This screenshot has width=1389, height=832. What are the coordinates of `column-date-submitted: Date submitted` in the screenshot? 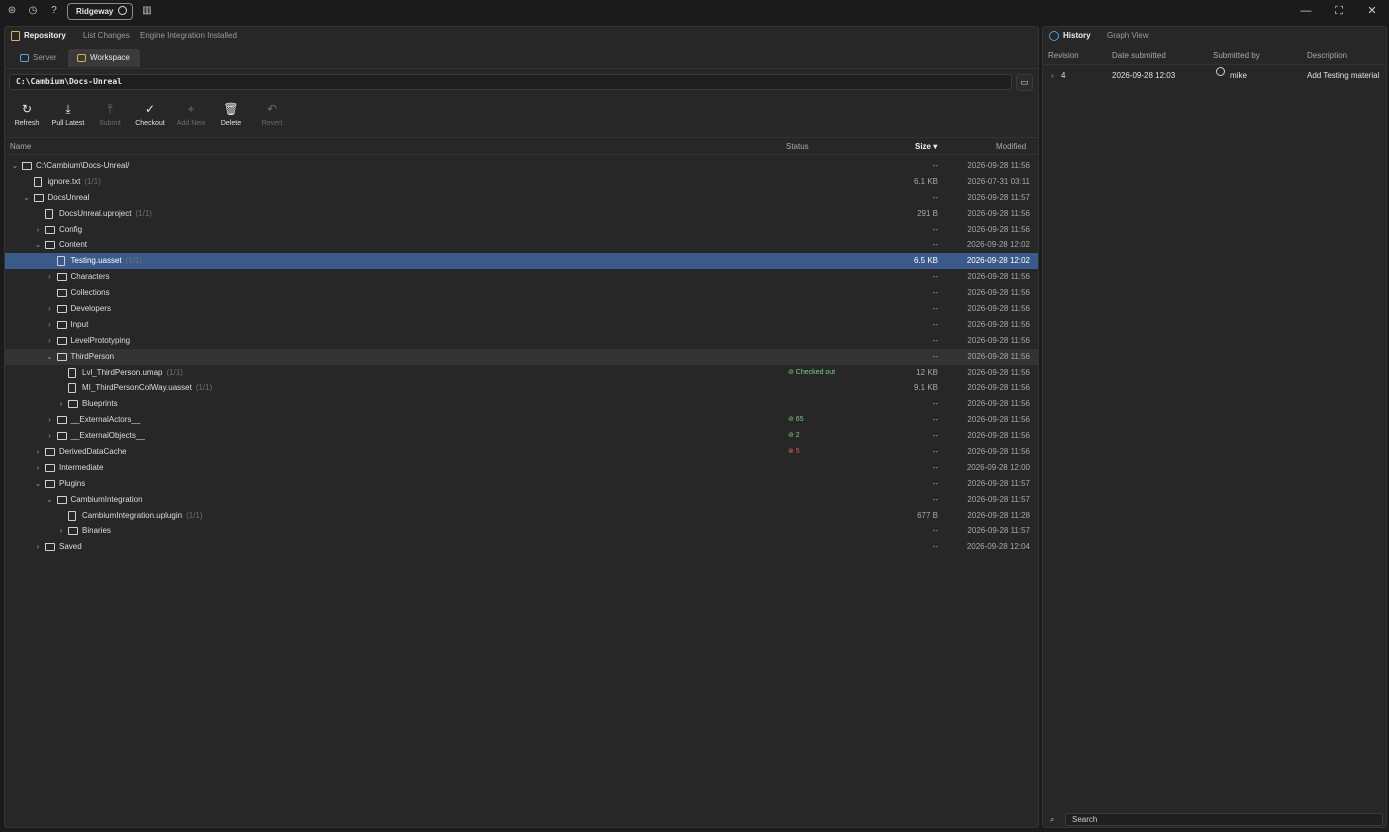 It's located at (1139, 55).